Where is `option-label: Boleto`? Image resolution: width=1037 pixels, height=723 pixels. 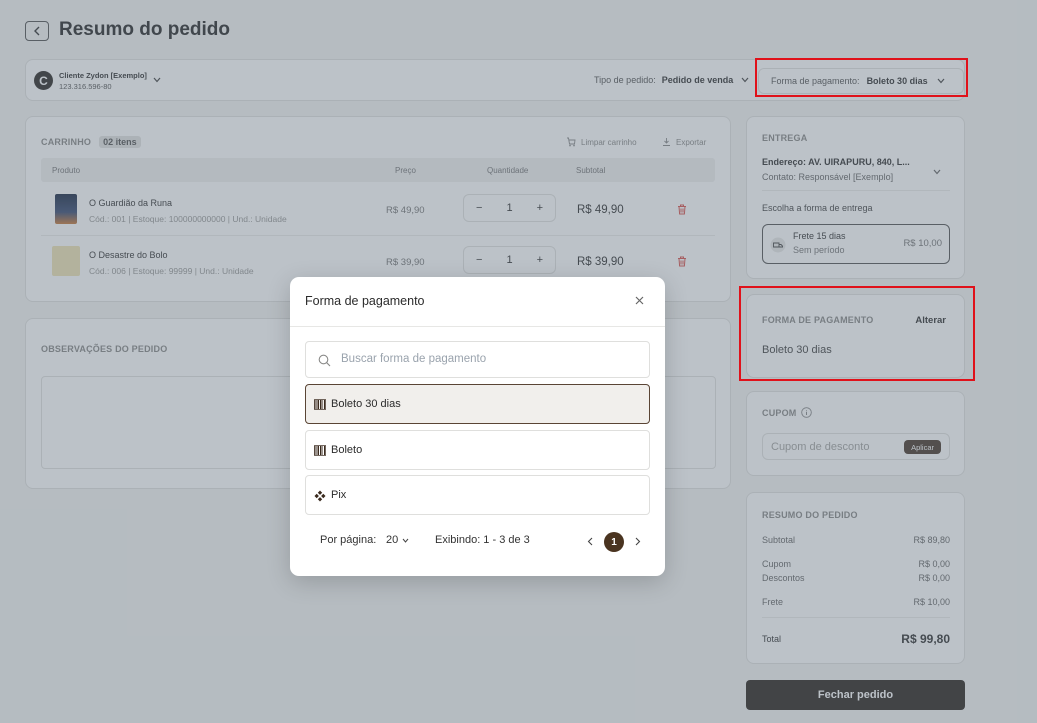
option-label: Boleto is located at coordinates (347, 450).